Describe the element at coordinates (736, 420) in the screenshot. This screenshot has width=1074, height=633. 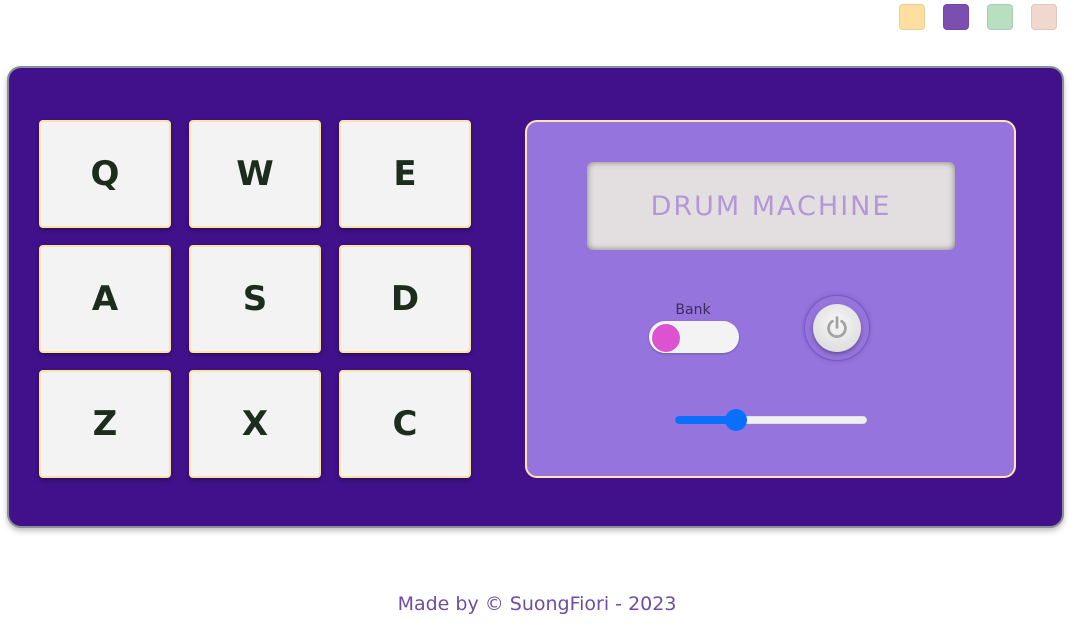
I see `volume-slider-thumb` at that location.